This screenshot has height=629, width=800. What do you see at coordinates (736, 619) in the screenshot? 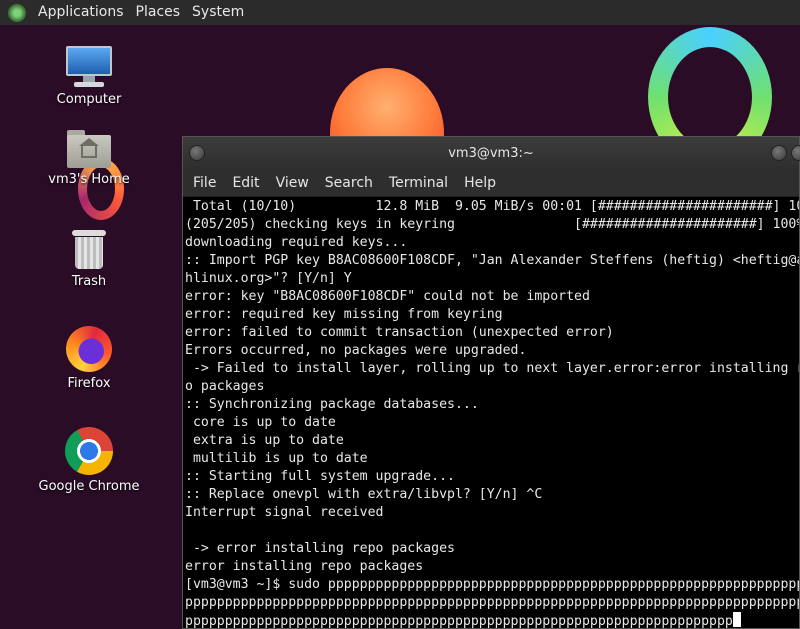
I see `text-cursor` at bounding box center [736, 619].